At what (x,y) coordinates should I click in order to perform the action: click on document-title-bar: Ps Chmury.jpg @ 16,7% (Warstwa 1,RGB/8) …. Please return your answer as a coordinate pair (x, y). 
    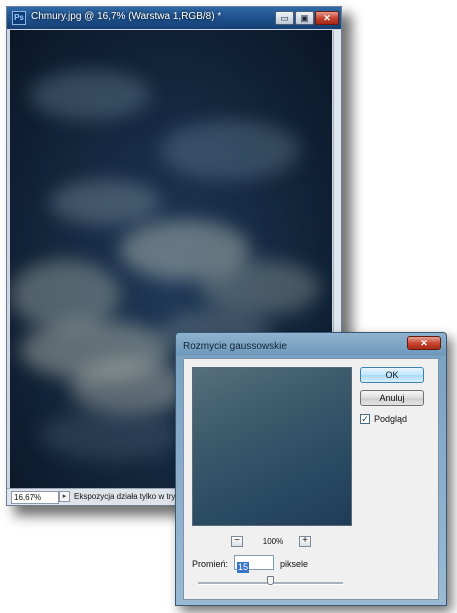
    Looking at the image, I should click on (174, 18).